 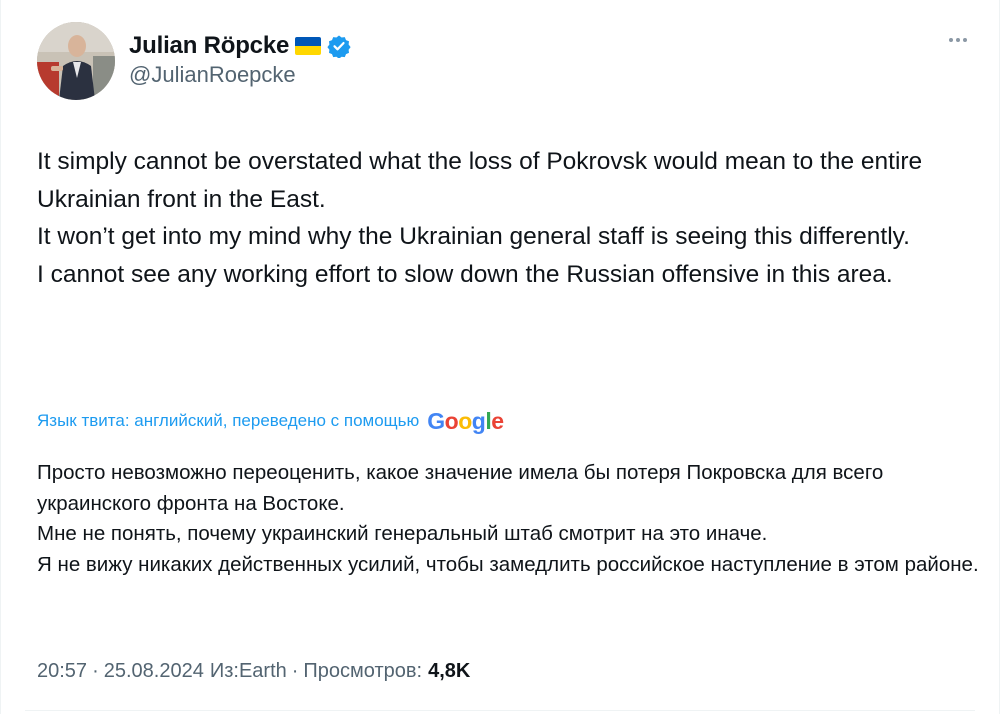 I want to click on author-name-row: Julian Röpcke, so click(x=240, y=46).